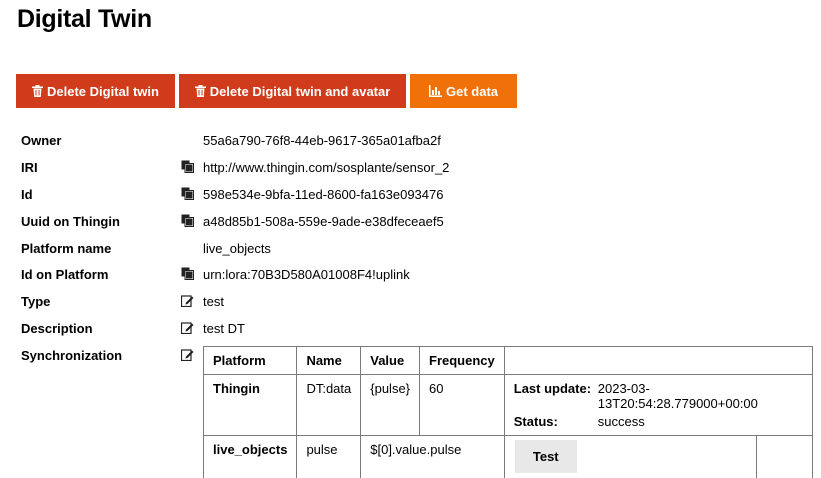 The width and height of the screenshot is (821, 478). What do you see at coordinates (300, 91) in the screenshot?
I see `delete-digital-twin-and-avatar-label: Delete Digital twin and avatar` at bounding box center [300, 91].